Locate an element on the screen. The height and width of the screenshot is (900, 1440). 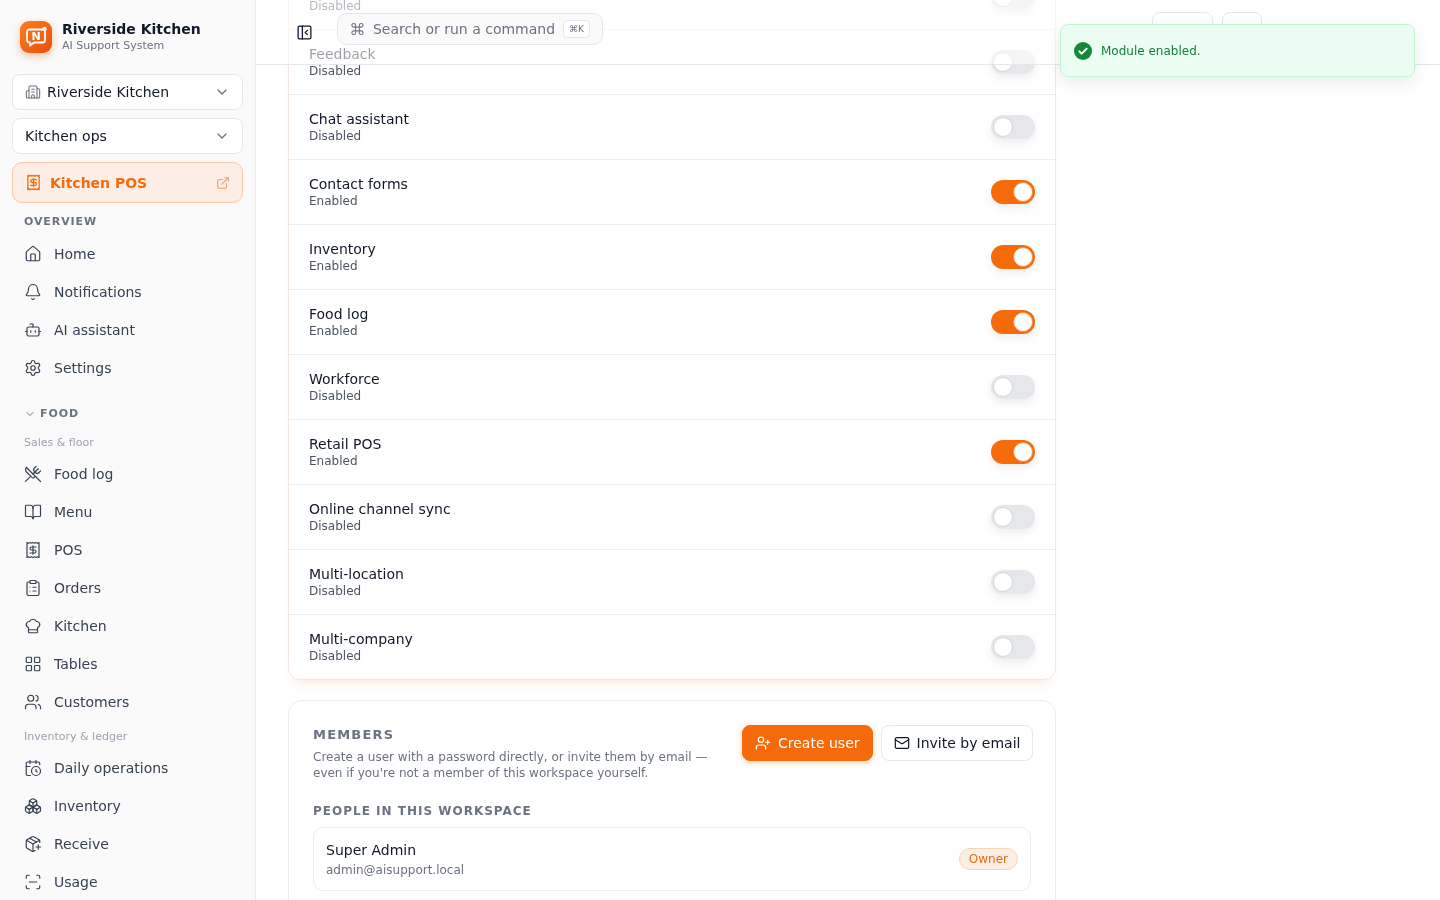
nav-item: Food log is located at coordinates (127, 474).